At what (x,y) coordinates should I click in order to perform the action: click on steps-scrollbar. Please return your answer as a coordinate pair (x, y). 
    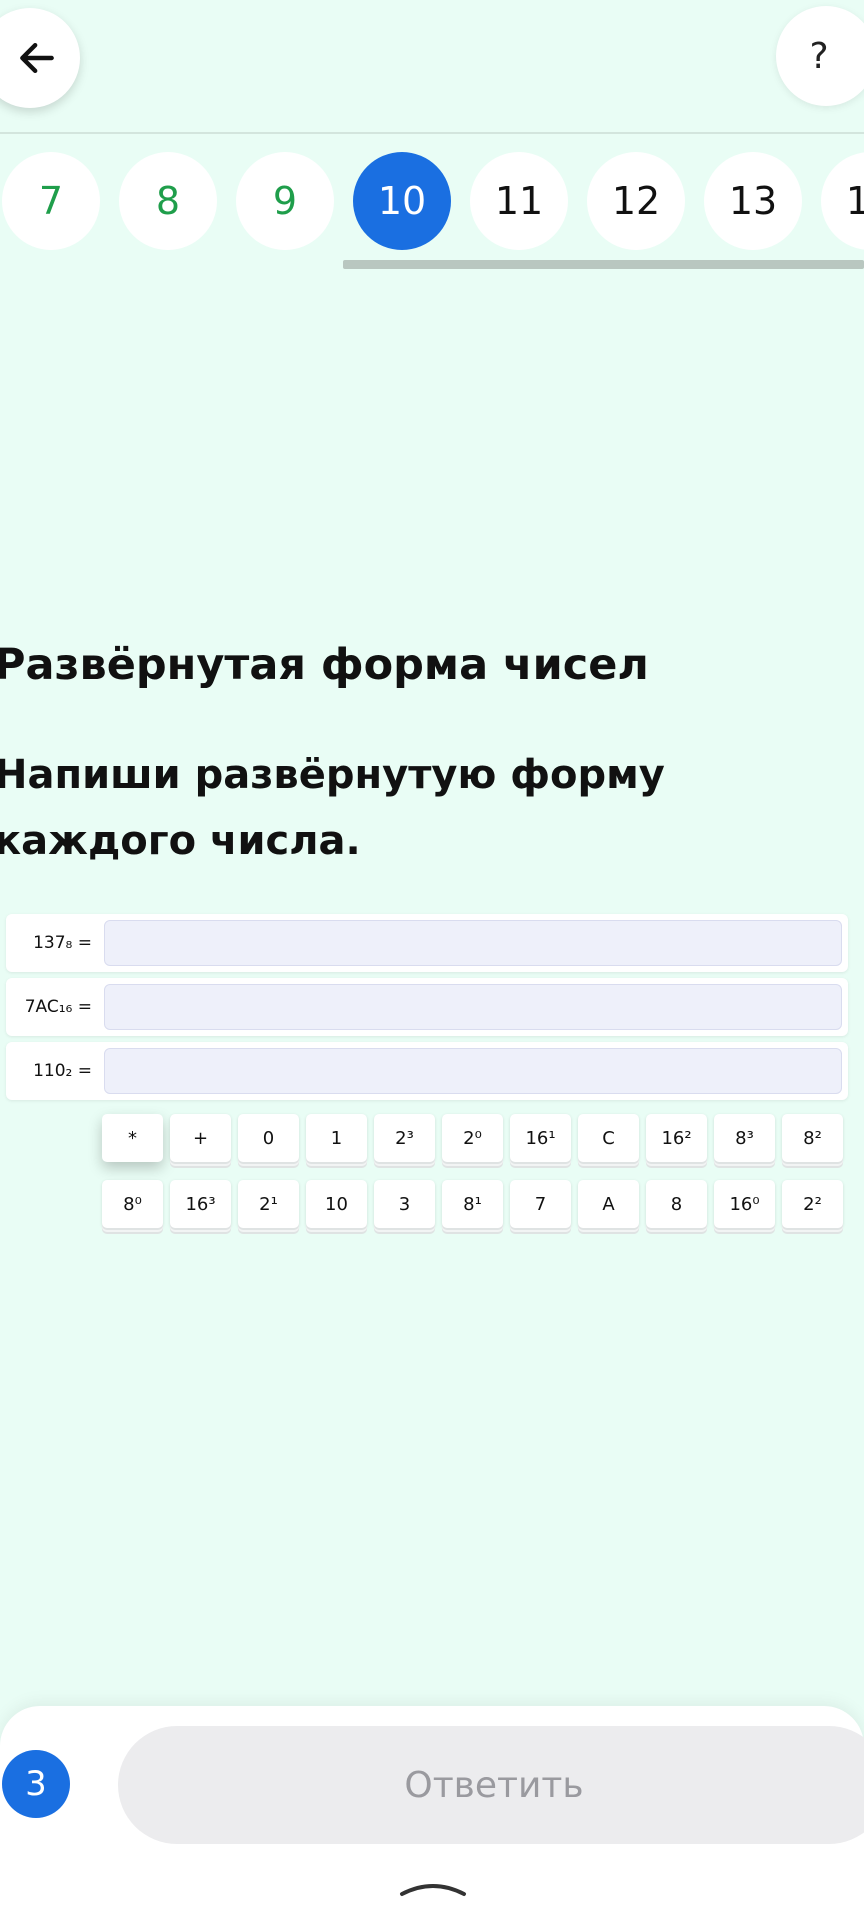
    Looking at the image, I should click on (603, 264).